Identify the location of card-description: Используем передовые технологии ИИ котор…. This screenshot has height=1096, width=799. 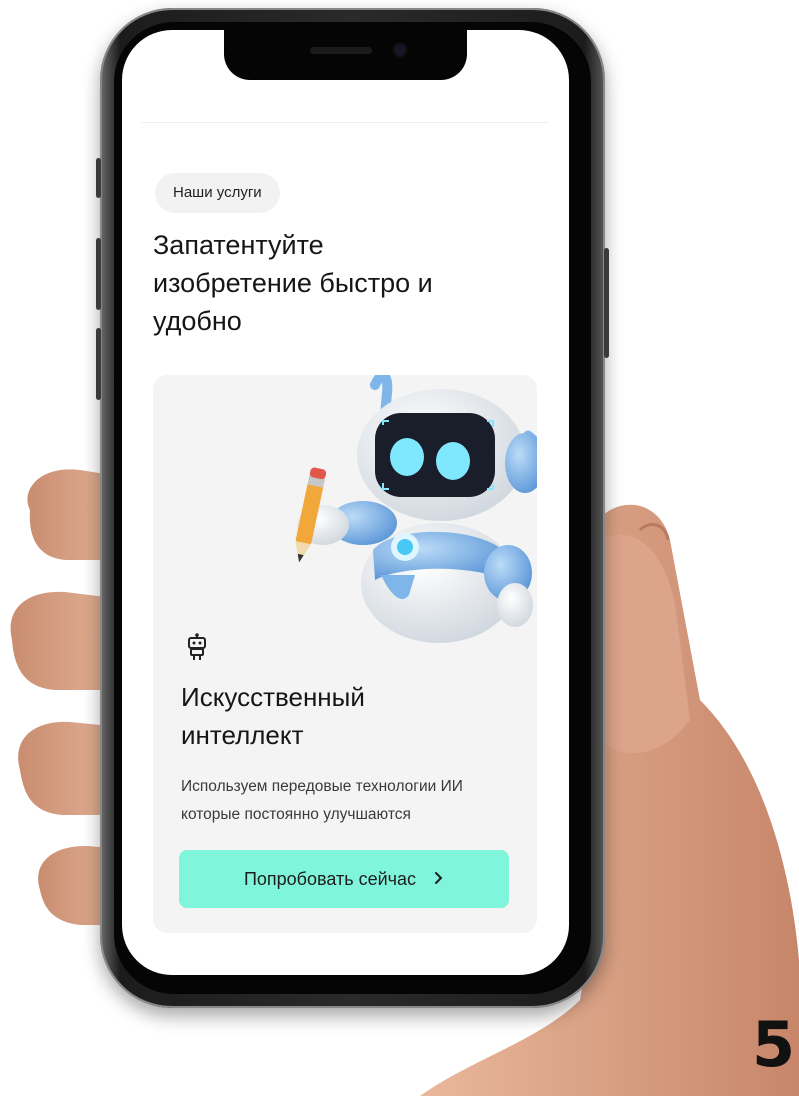
(322, 800).